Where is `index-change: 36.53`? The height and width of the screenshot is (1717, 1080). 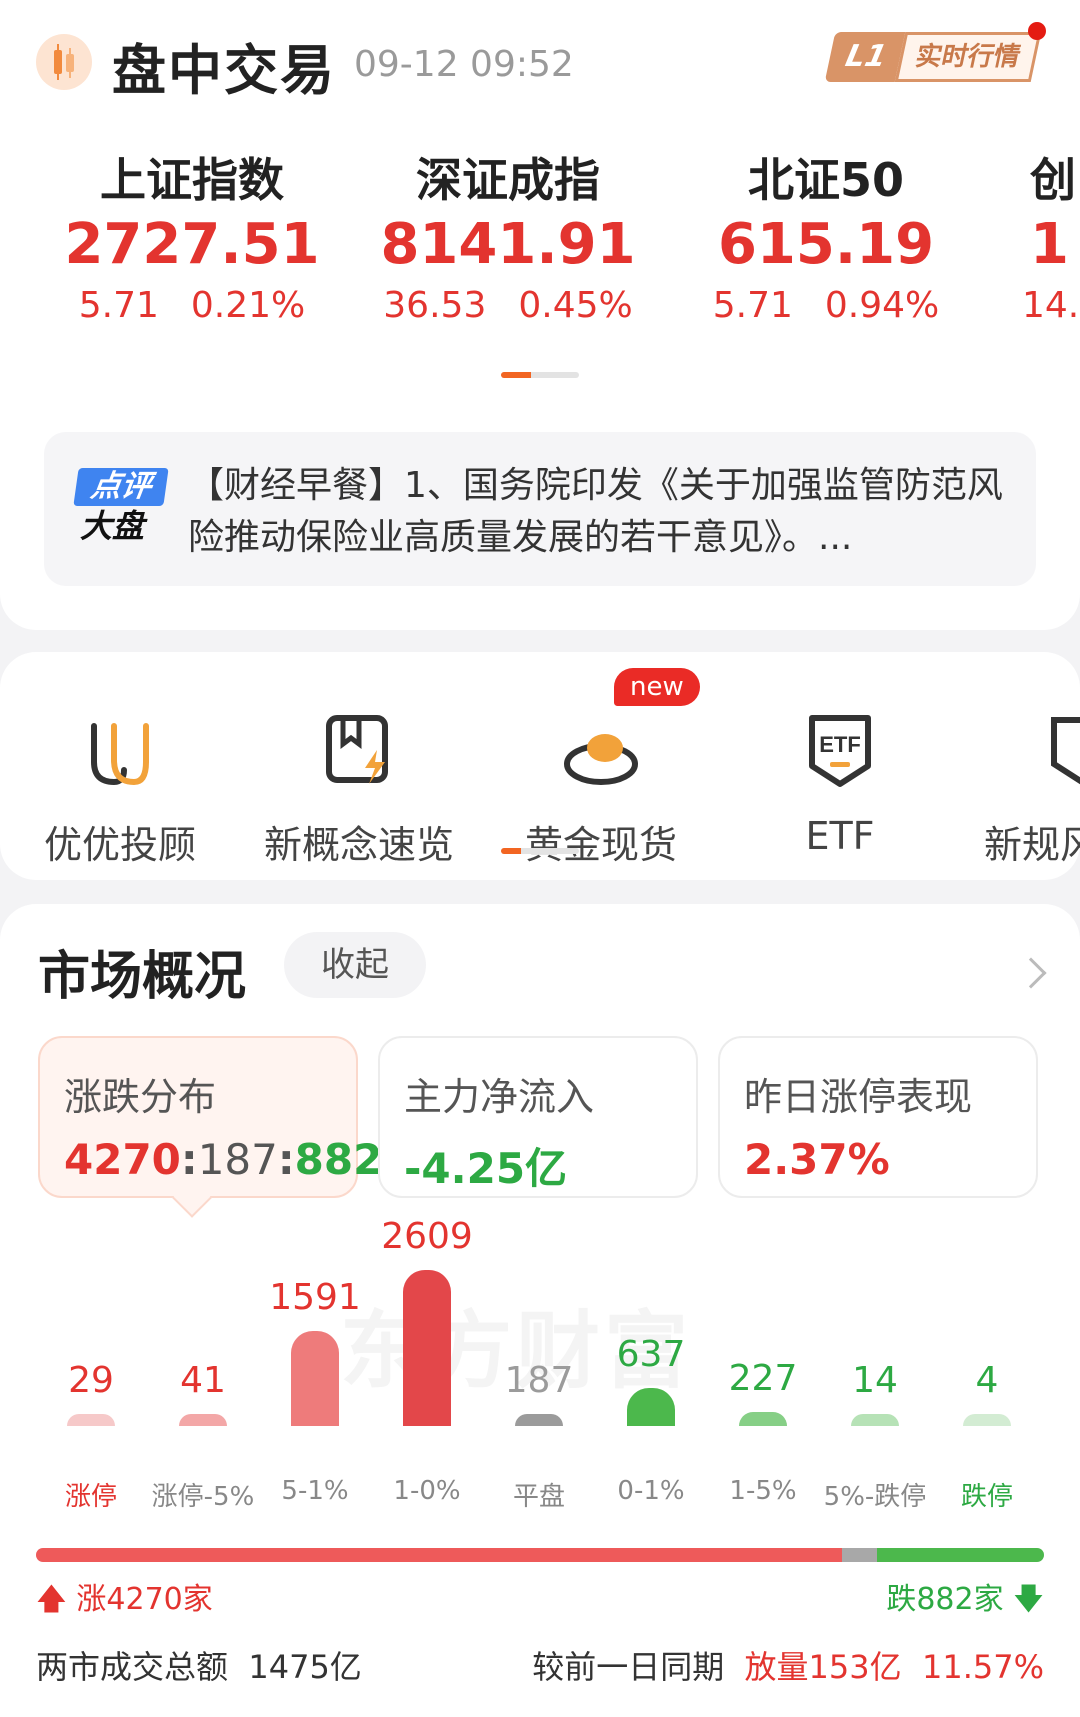 index-change: 36.53 is located at coordinates (435, 305).